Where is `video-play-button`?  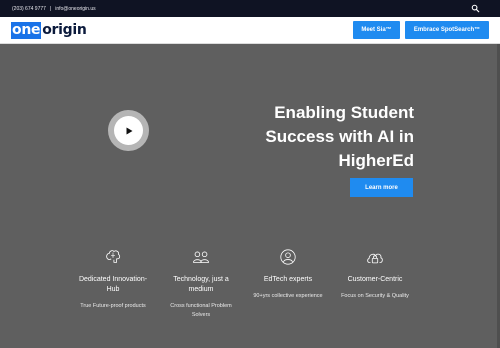
video-play-button is located at coordinates (128, 130).